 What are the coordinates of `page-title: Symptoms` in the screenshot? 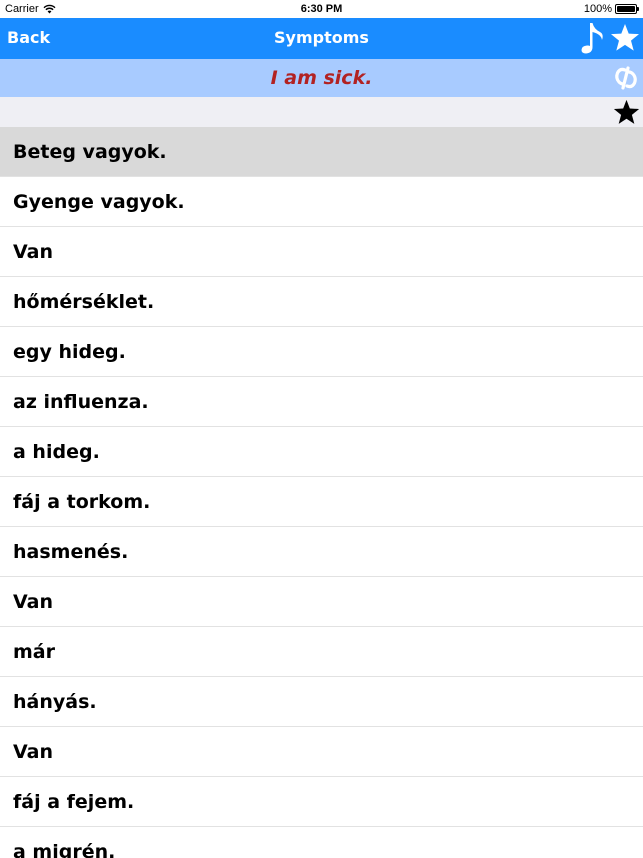 It's located at (321, 37).